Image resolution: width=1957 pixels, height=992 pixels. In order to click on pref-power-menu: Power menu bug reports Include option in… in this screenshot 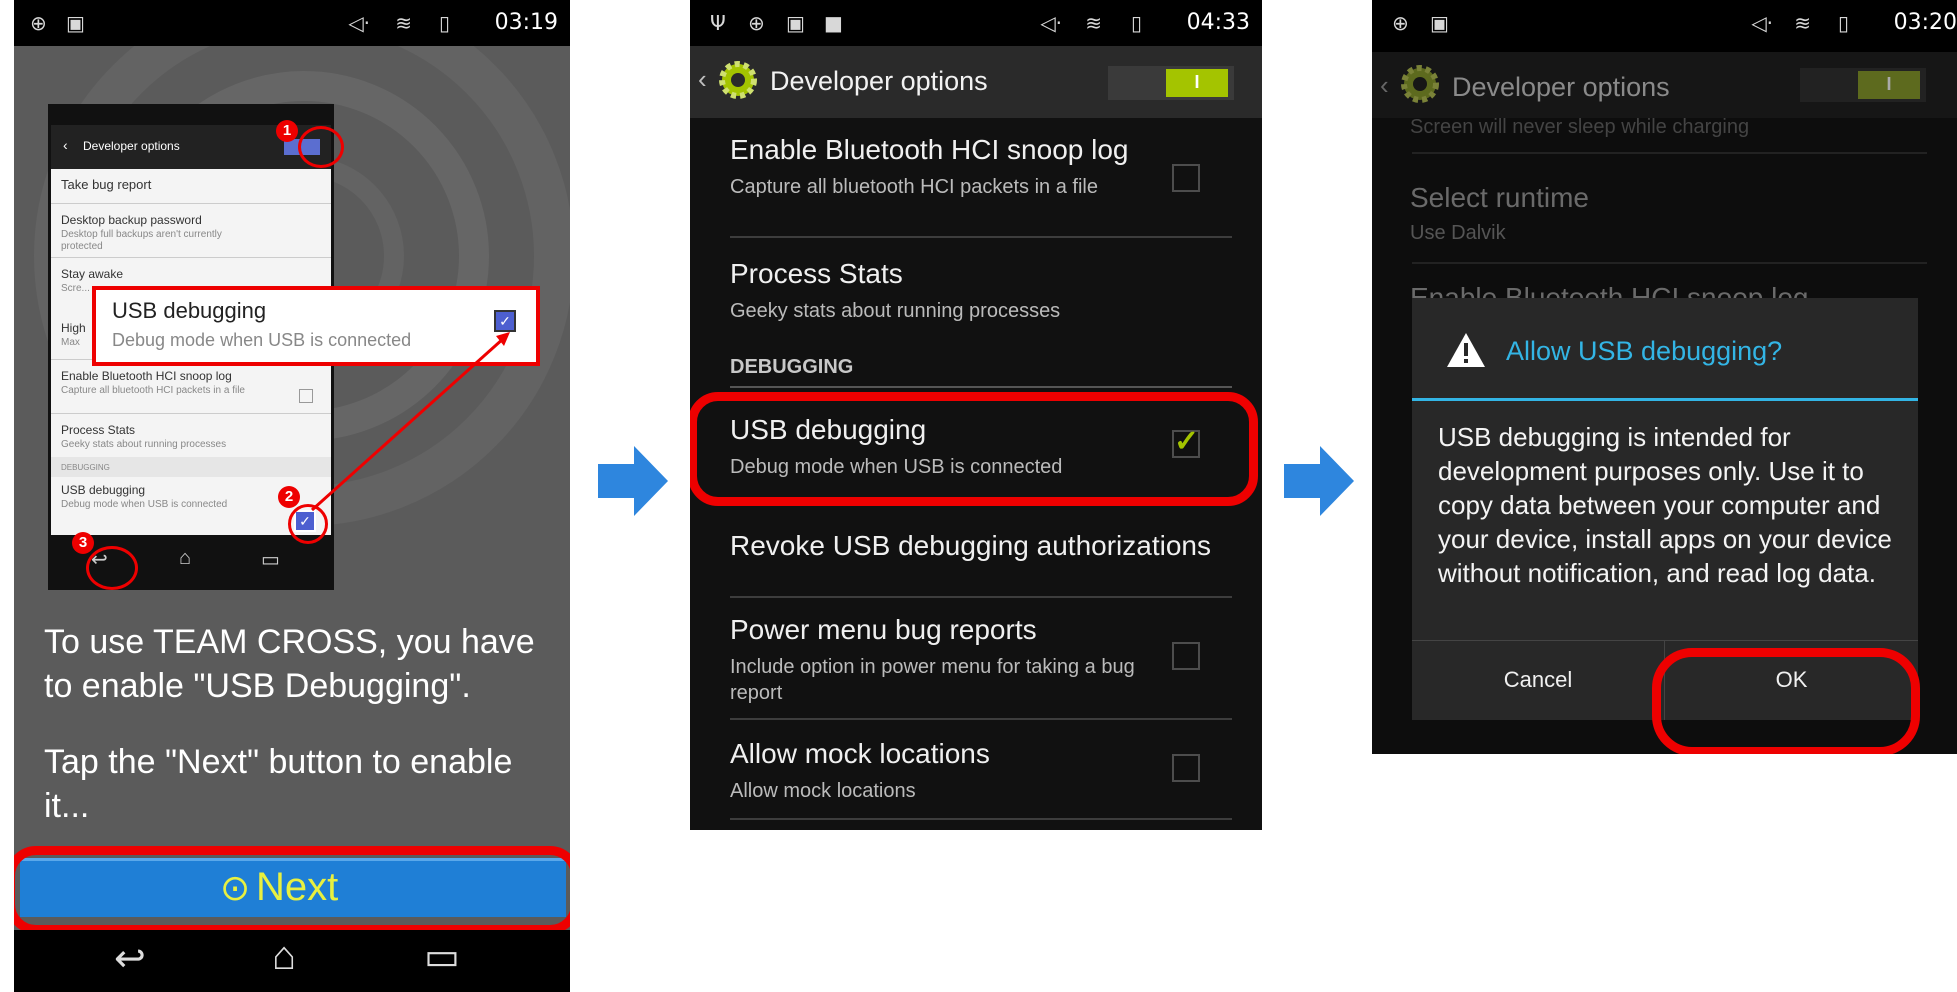, I will do `click(981, 664)`.